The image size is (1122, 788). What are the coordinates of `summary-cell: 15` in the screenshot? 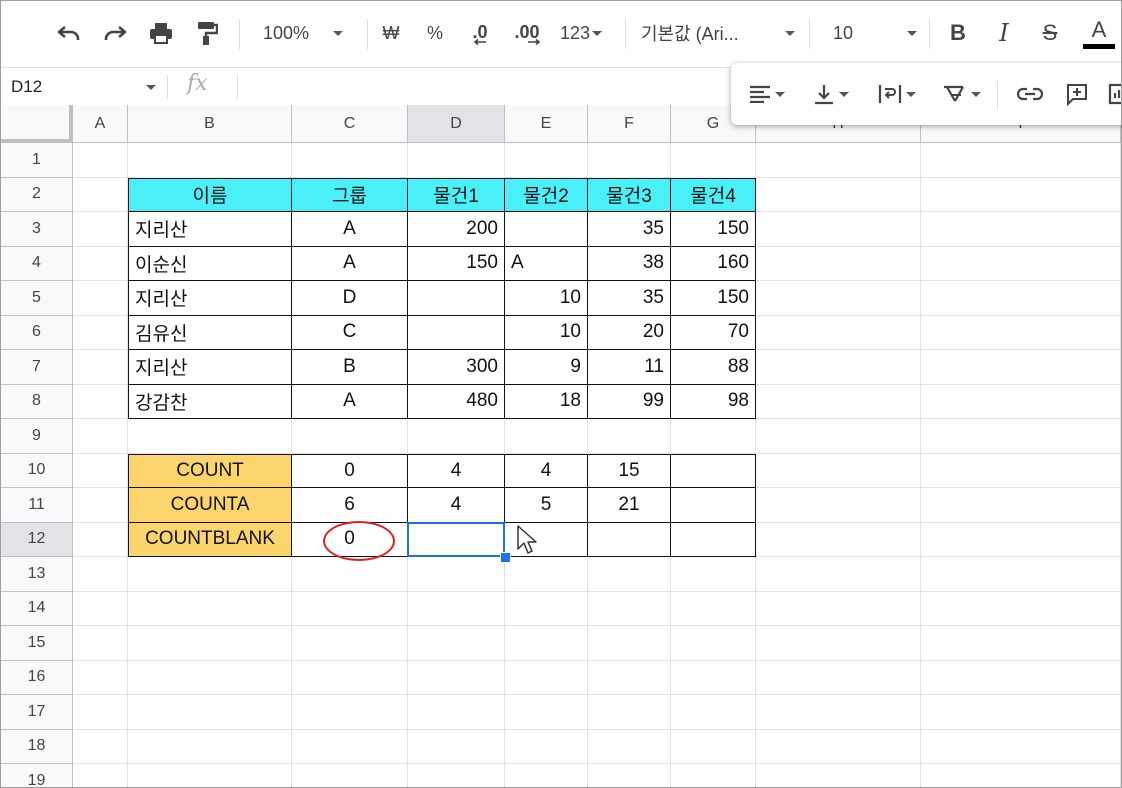 It's located at (629, 470).